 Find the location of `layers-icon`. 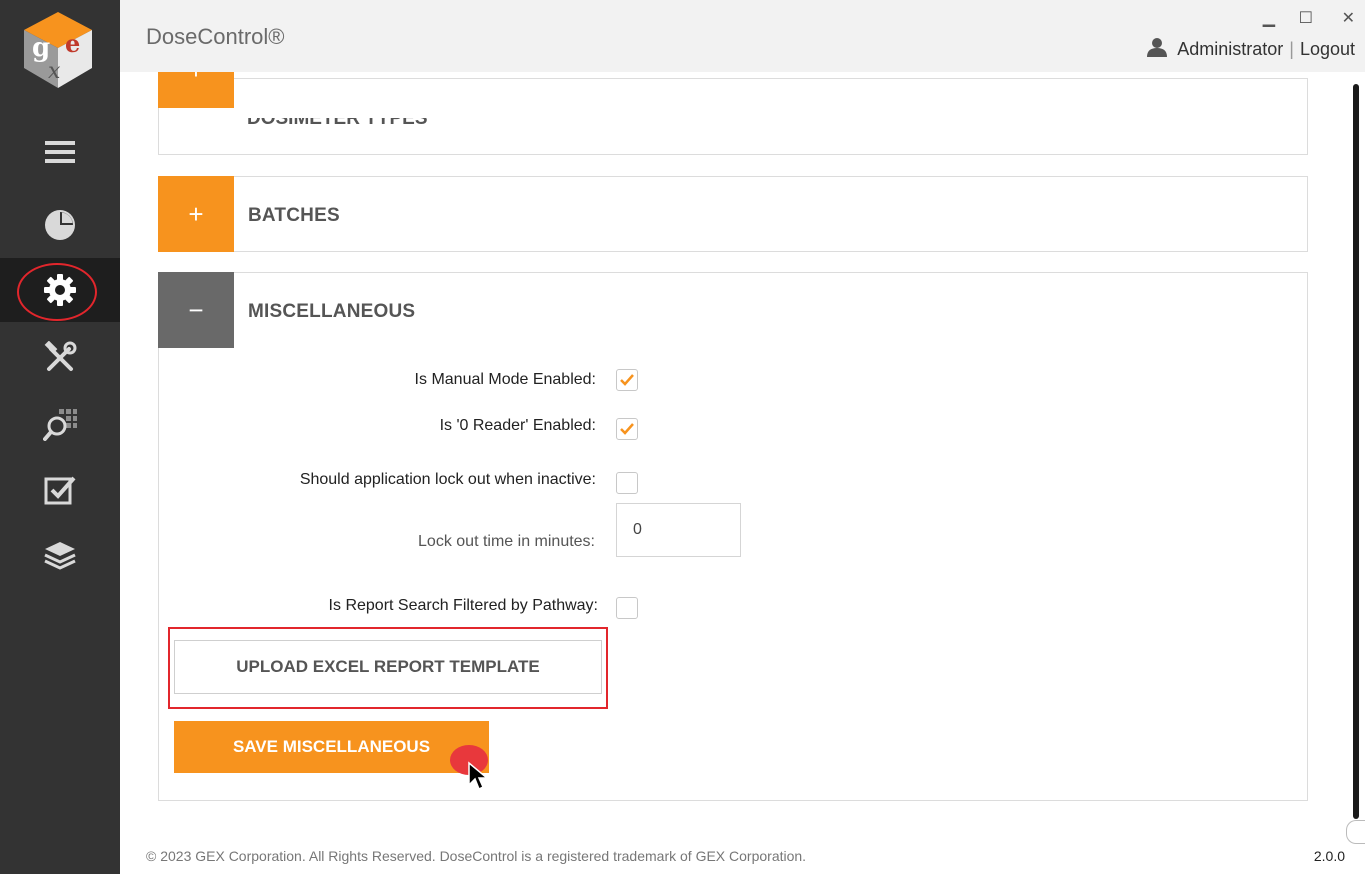

layers-icon is located at coordinates (60, 556).